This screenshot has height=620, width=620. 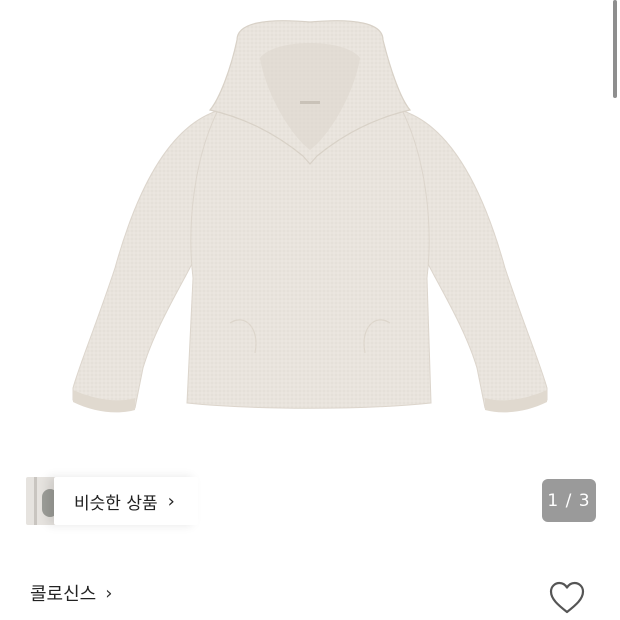 I want to click on thumbnail-stripe, so click(x=35, y=501).